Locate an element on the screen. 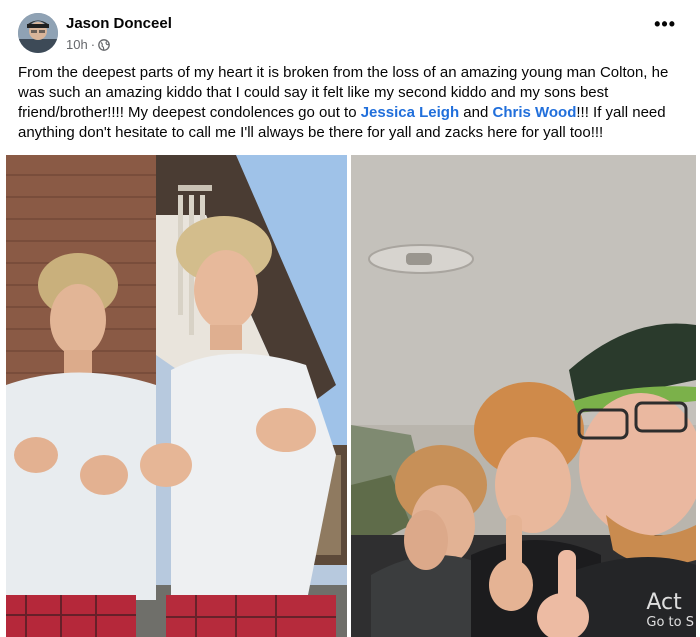 The height and width of the screenshot is (637, 700). post-meta: 10h · is located at coordinates (88, 44).